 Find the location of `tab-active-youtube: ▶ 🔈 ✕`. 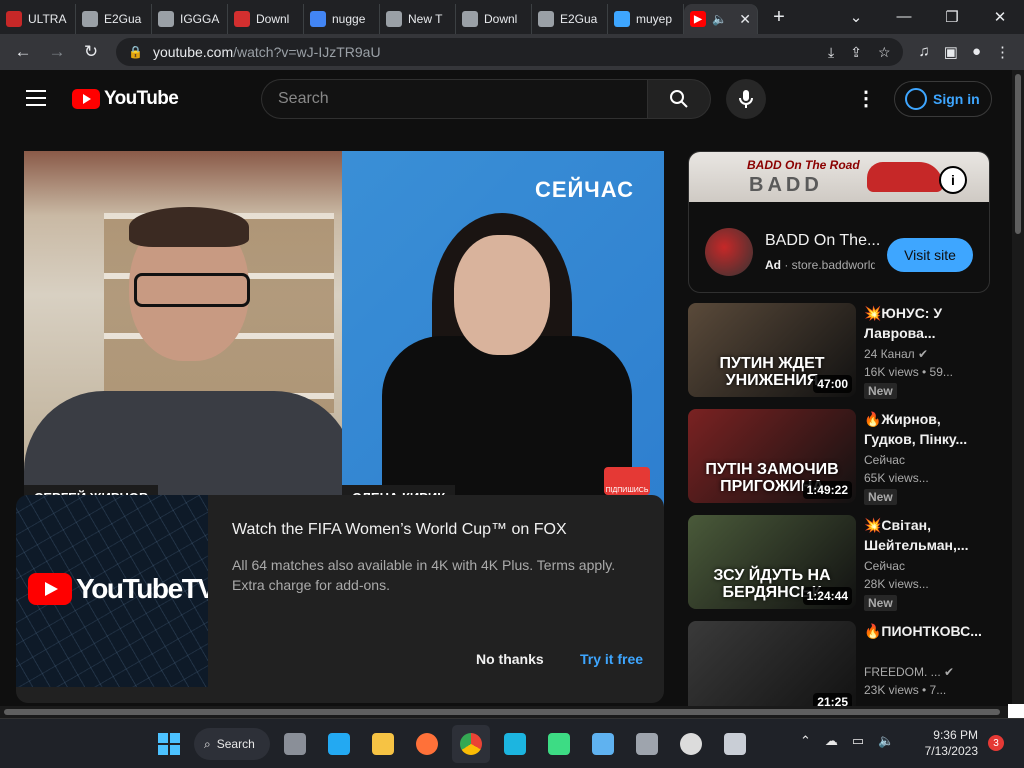

tab-active-youtube: ▶ 🔈 ✕ is located at coordinates (721, 19).